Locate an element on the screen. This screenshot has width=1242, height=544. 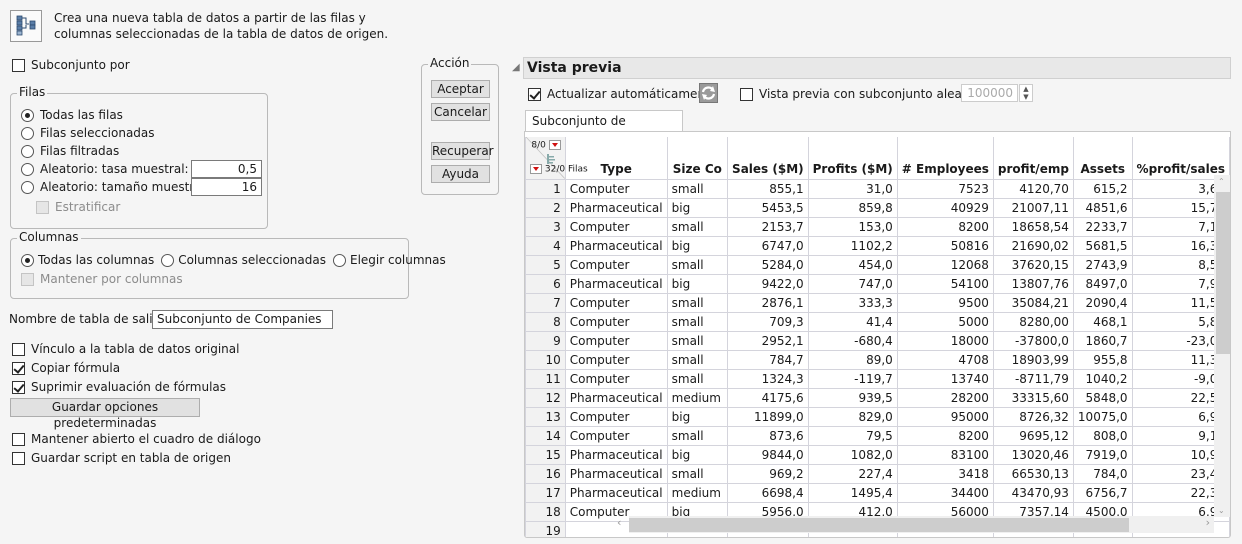
table-cell: 43470,93 is located at coordinates (1033, 492).